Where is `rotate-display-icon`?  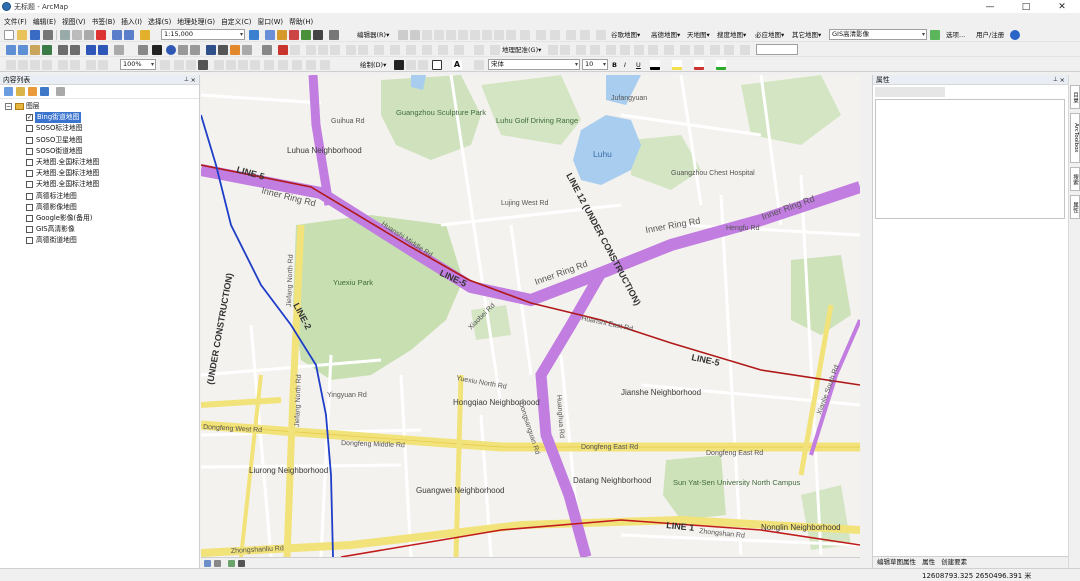
rotate-display-icon is located at coordinates (565, 50).